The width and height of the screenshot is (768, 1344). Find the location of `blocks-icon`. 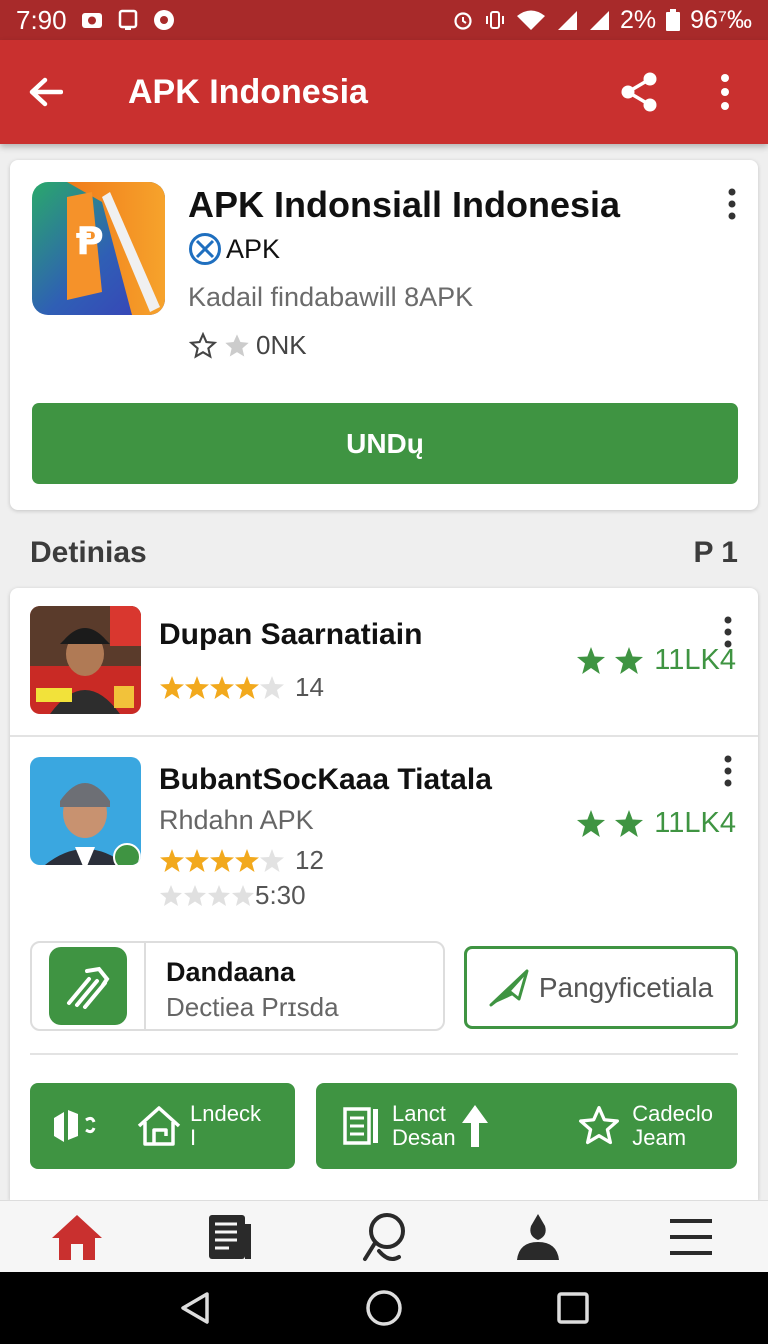

blocks-icon is located at coordinates (75, 1126).